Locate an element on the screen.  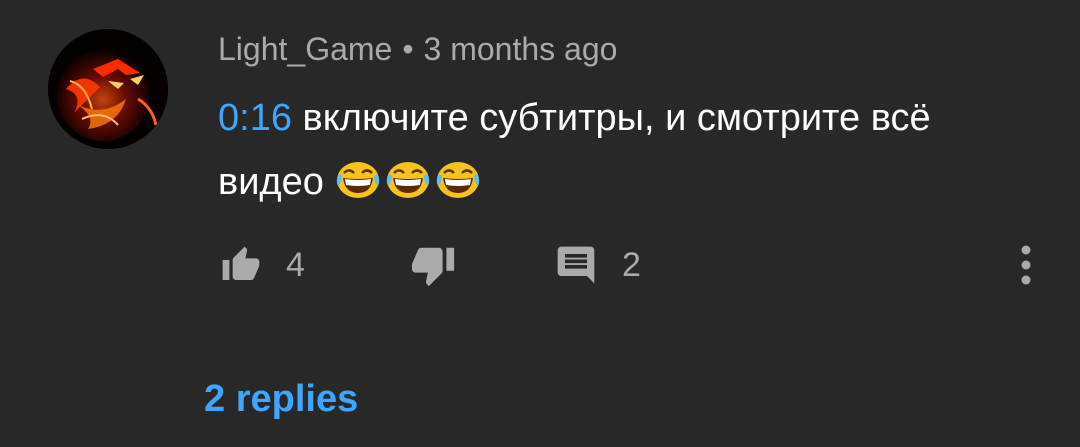
thumbs-down-icon is located at coordinates (433, 267).